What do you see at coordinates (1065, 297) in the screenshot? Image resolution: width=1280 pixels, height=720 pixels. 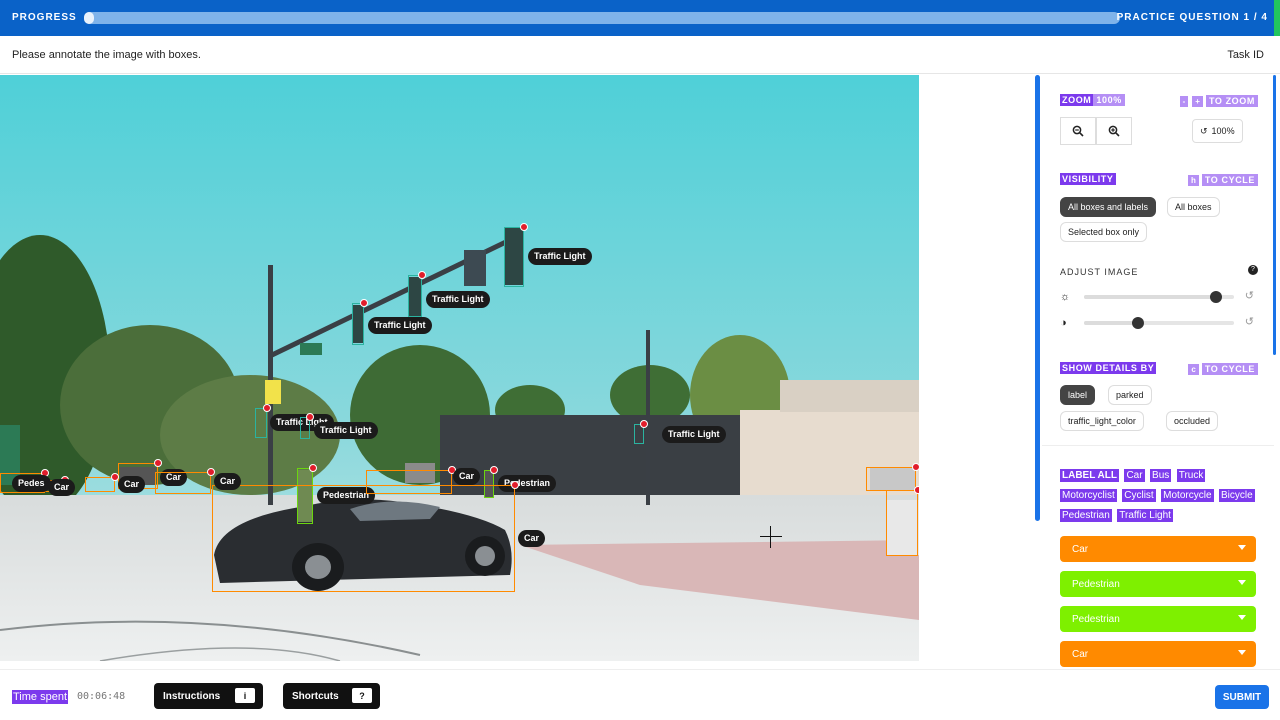 I see `brightness-icon: ☼` at bounding box center [1065, 297].